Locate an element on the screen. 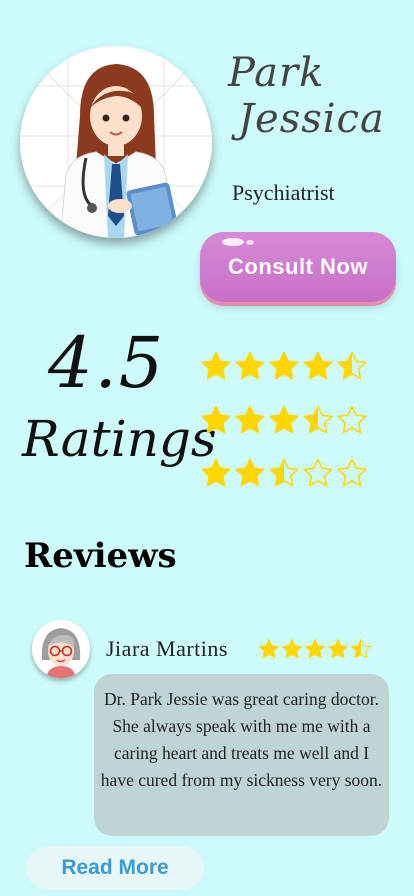  read-more-button: Read More is located at coordinates (115, 868).